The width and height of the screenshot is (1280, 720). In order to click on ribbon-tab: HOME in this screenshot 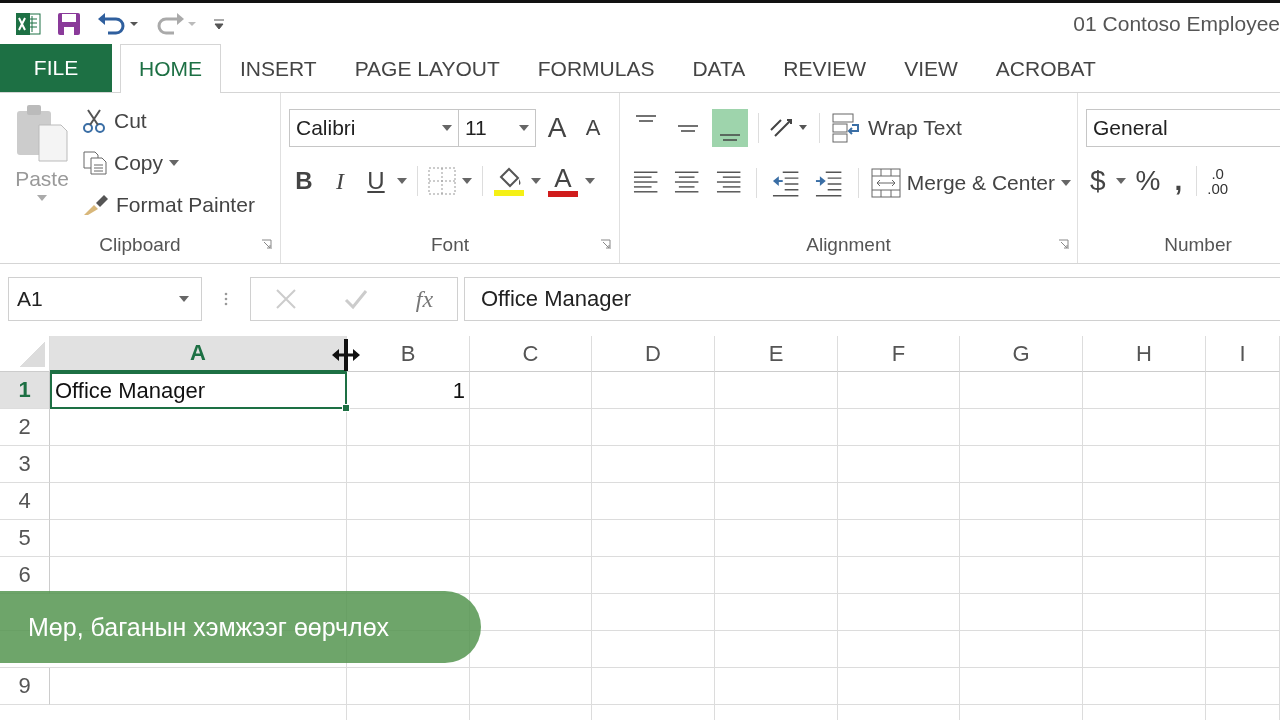, I will do `click(170, 68)`.